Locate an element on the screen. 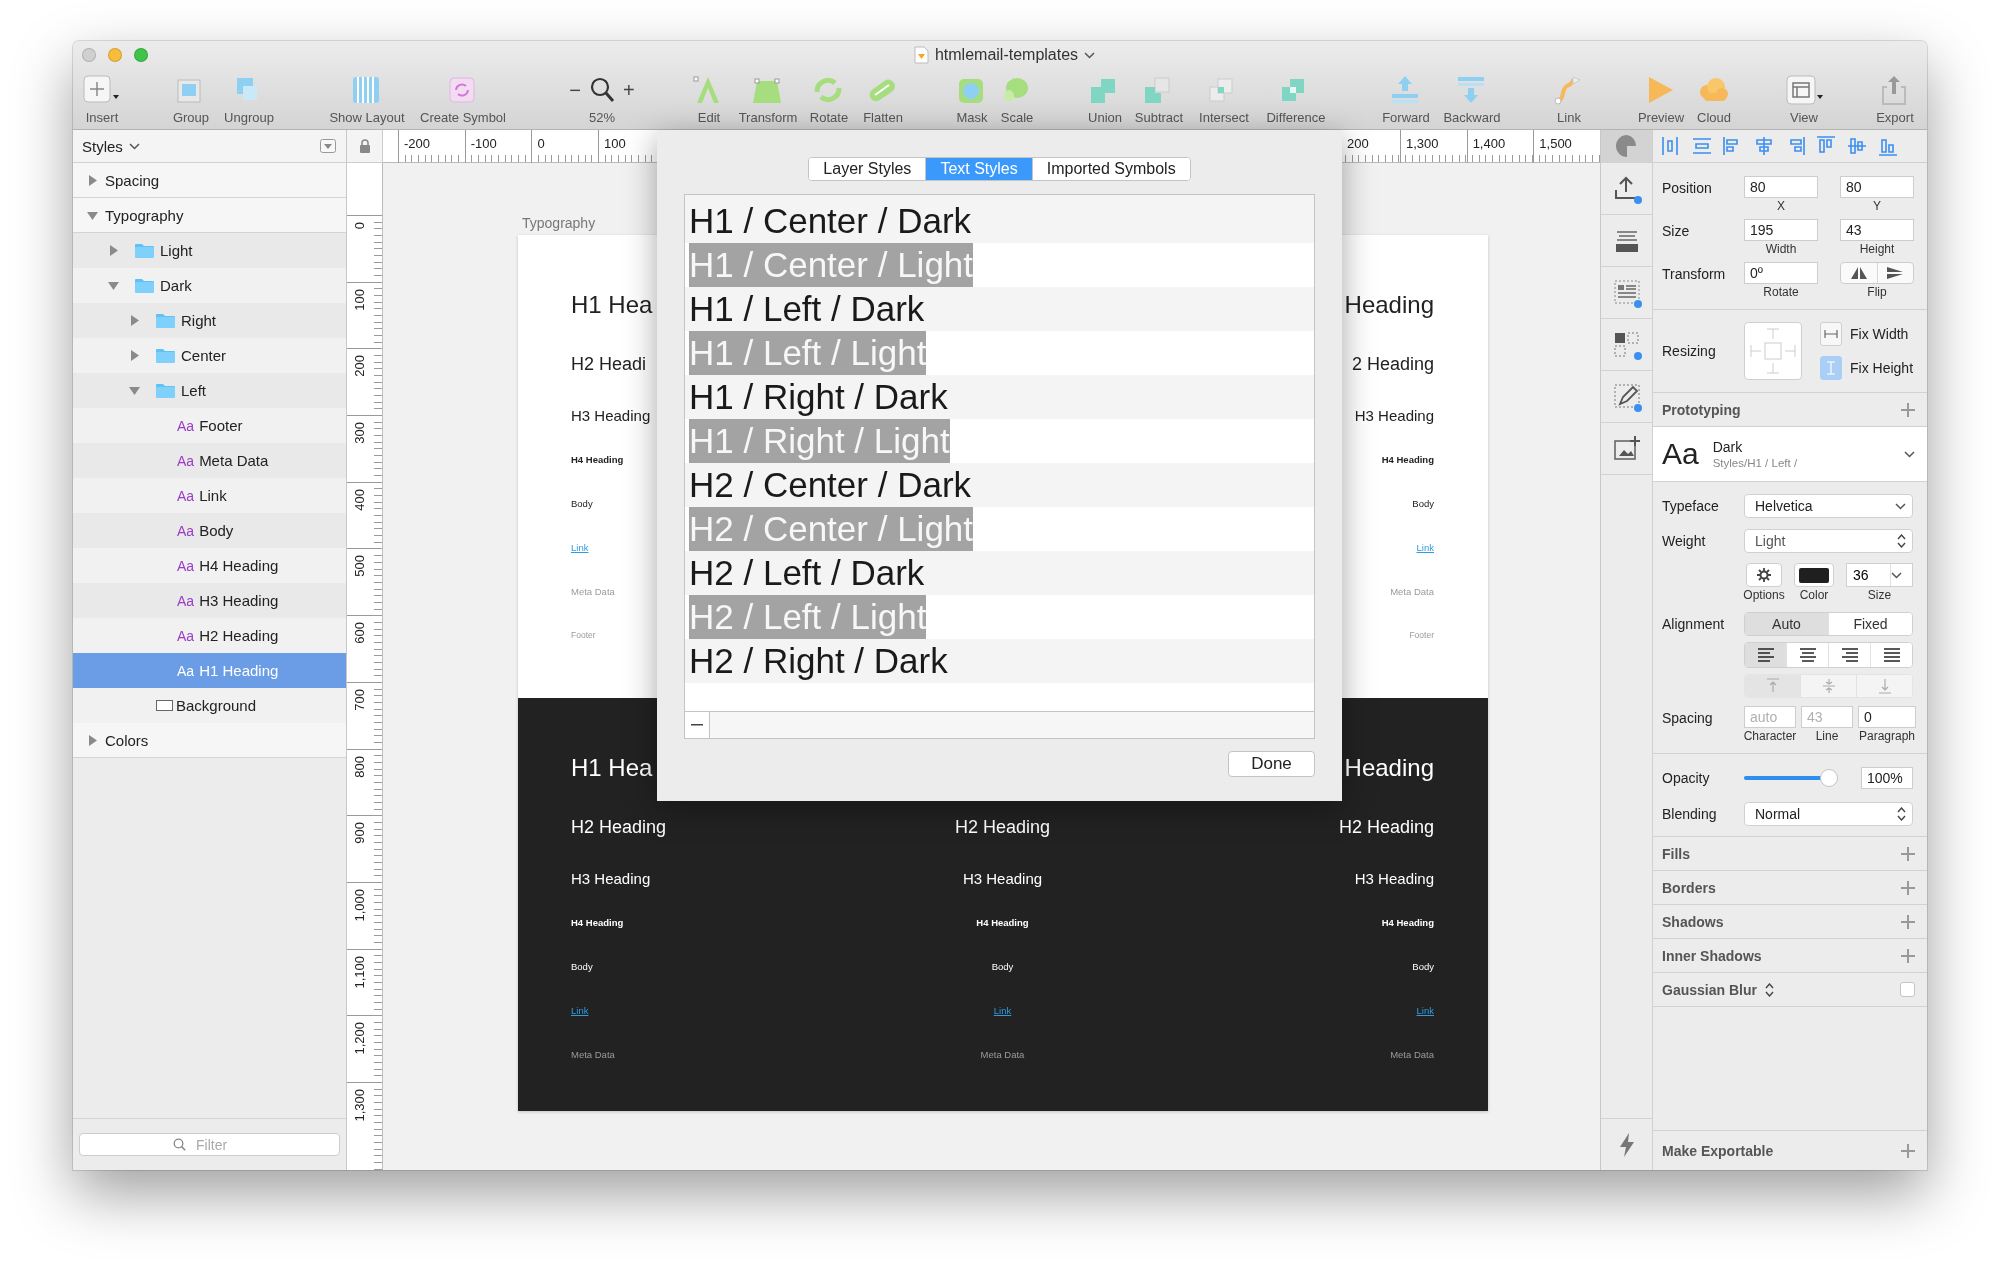 This screenshot has width=2000, height=1274. tree-row: Aa Footer is located at coordinates (209, 425).